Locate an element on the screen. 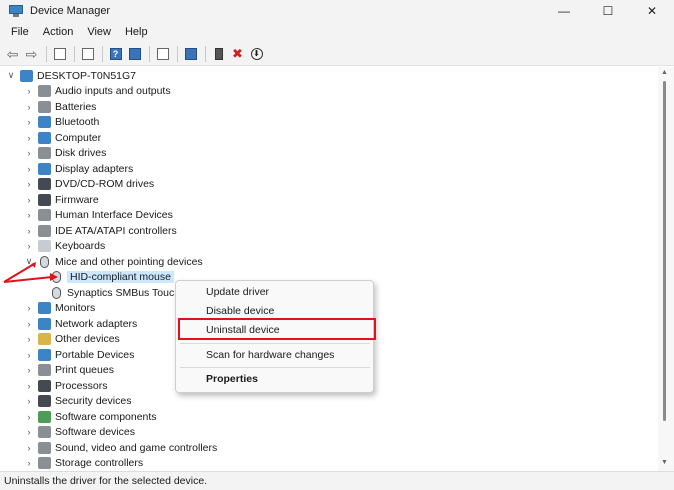 The image size is (674, 490). tree-item-label: Disk drives is located at coordinates (81, 153).